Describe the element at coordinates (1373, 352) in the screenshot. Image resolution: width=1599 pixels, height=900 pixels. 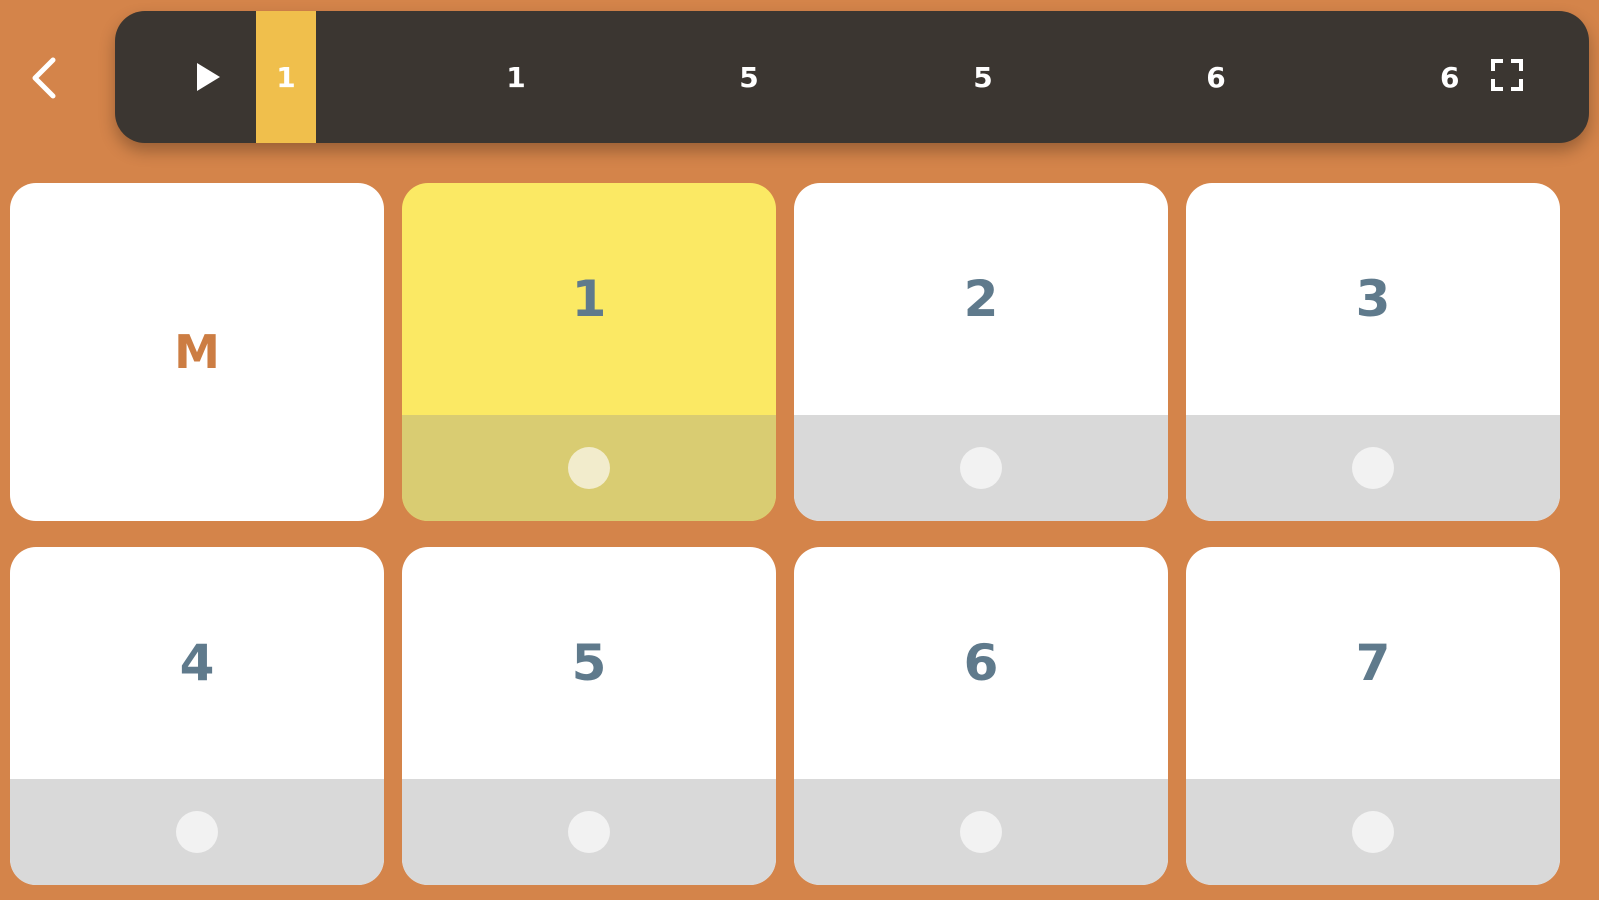
I see `pad-3: 3` at that location.